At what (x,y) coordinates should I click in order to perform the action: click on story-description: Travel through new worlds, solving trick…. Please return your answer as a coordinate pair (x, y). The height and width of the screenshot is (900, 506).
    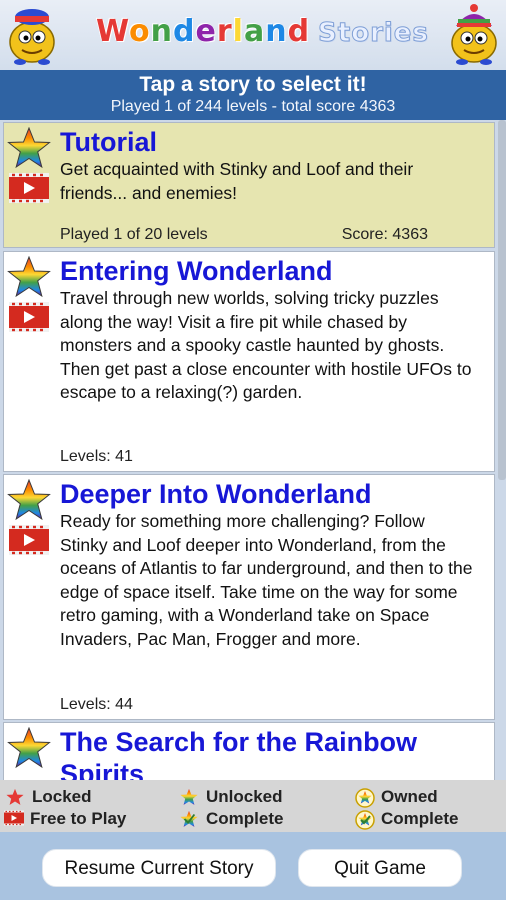
    Looking at the image, I should click on (266, 345).